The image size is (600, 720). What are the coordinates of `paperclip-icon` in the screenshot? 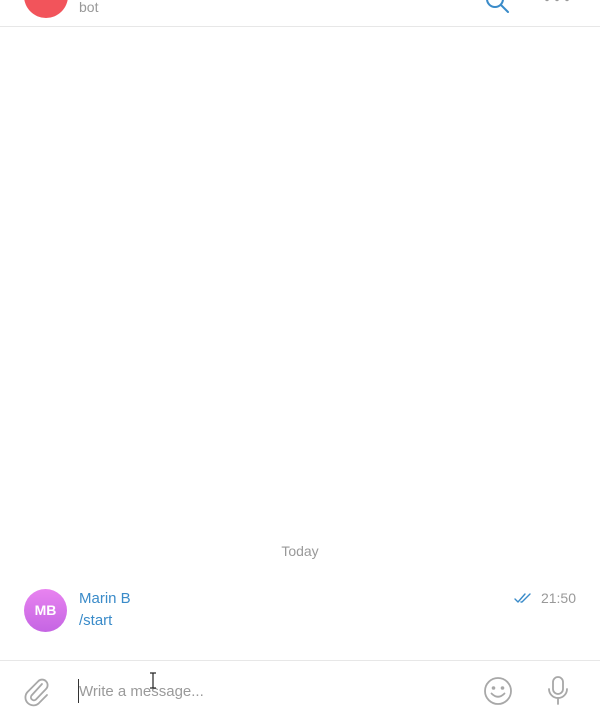 It's located at (36, 691).